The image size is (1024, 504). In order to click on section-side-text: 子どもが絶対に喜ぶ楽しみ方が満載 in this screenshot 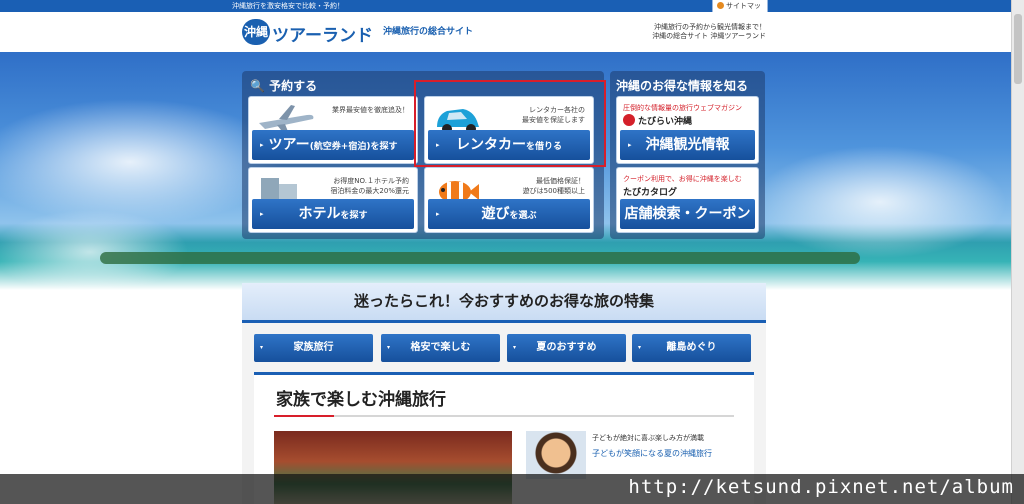, I will do `click(648, 438)`.